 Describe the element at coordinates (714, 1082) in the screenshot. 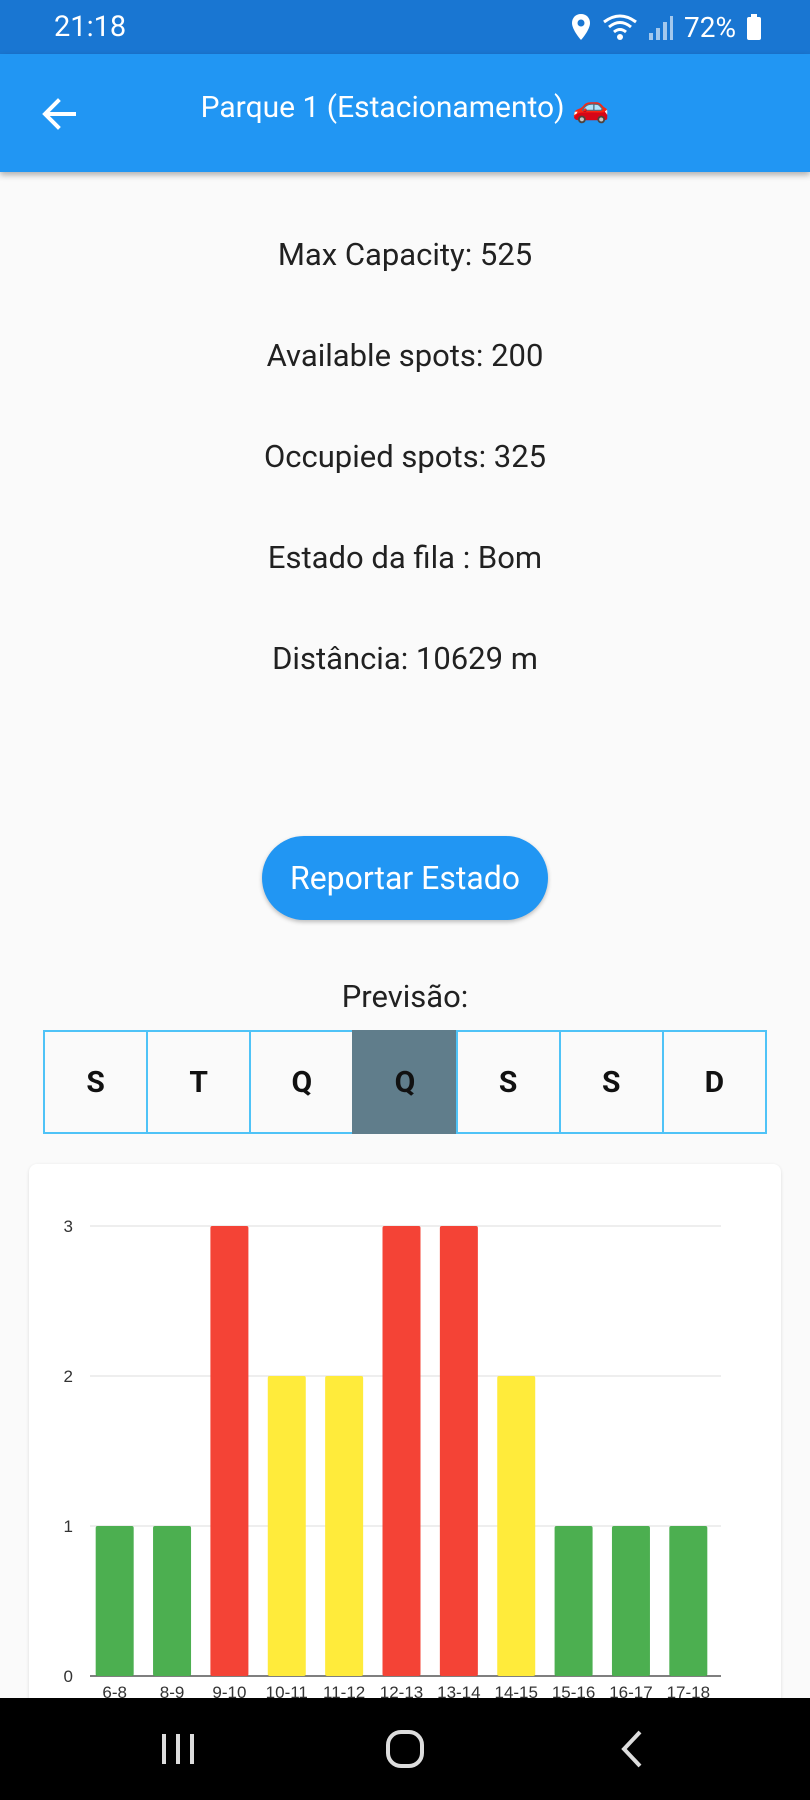

I see `day-tab-sunday: D` at that location.